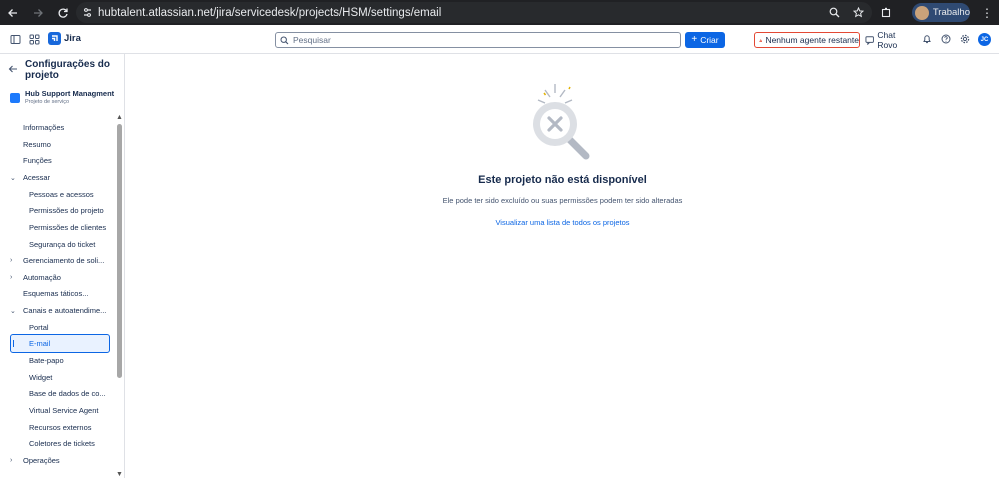 Image resolution: width=999 pixels, height=478 pixels. I want to click on sidebar-item-label: Recursos externos, so click(60, 427).